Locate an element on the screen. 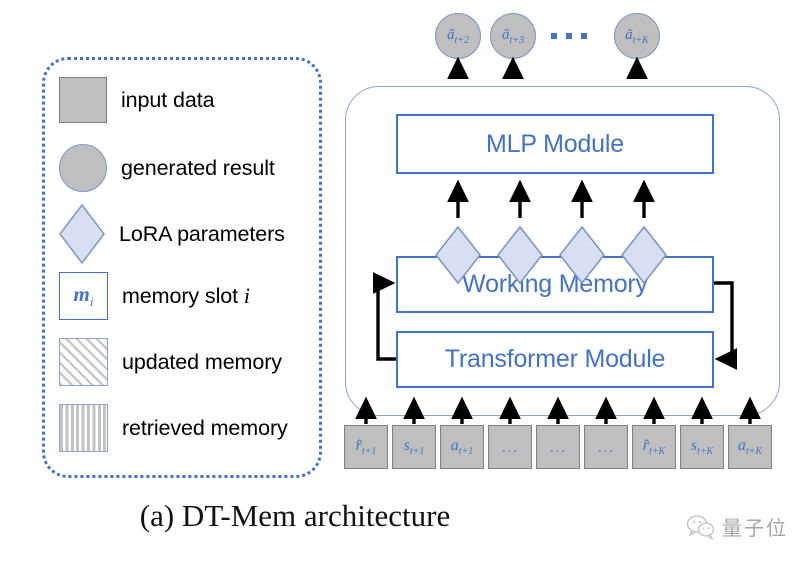 The width and height of the screenshot is (812, 564). input-token-7-label: r̂t+K is located at coordinates (654, 447).